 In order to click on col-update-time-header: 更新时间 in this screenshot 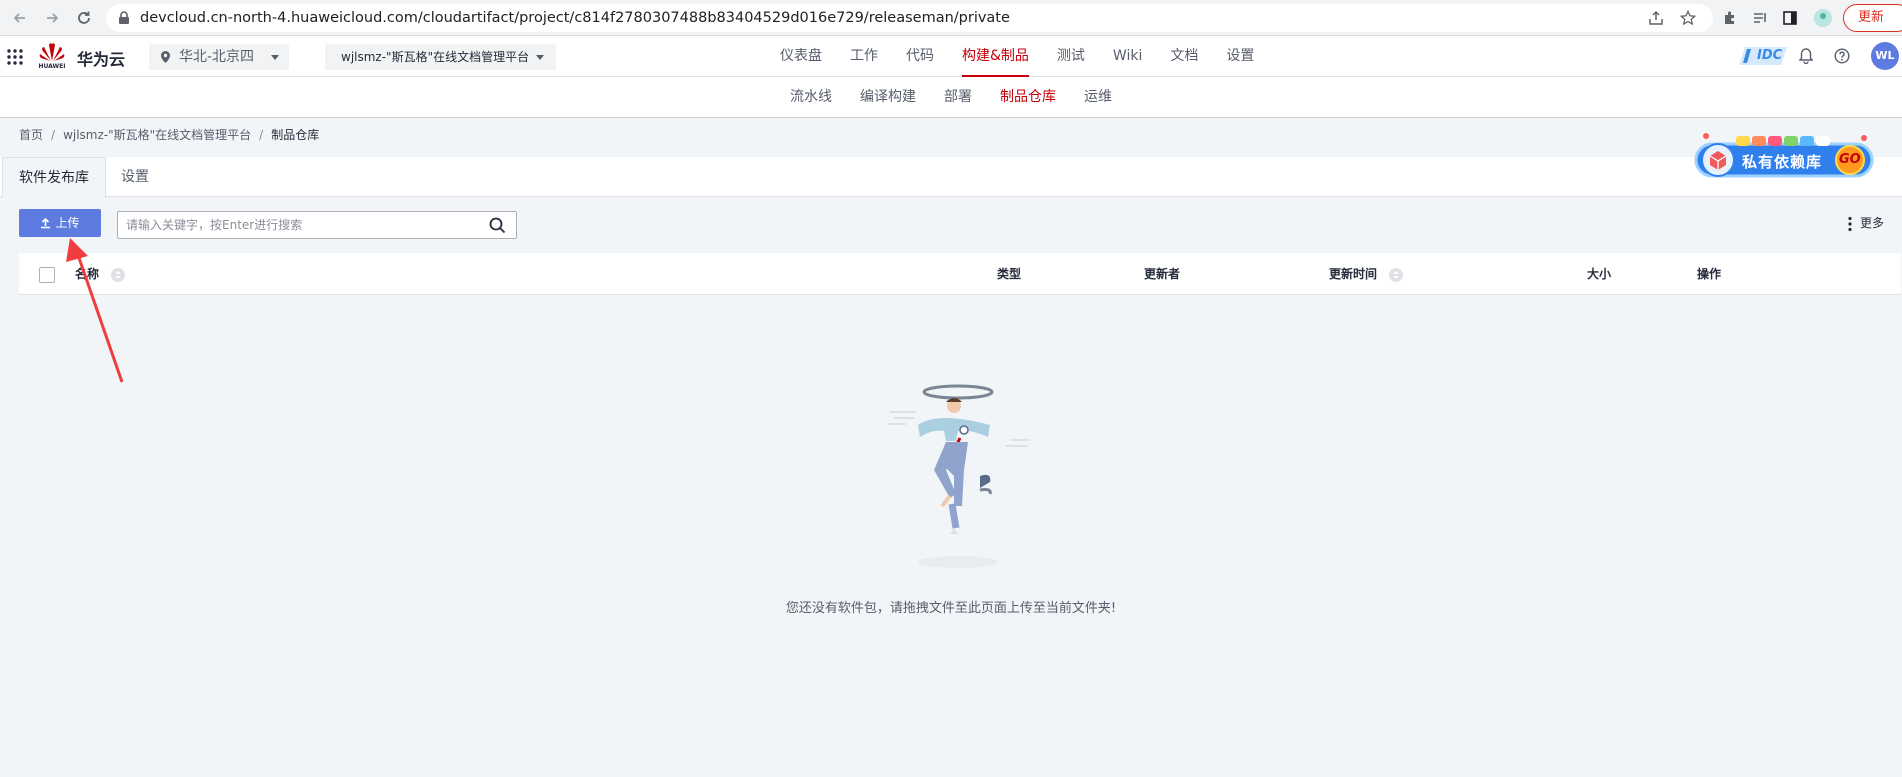, I will do `click(1366, 274)`.